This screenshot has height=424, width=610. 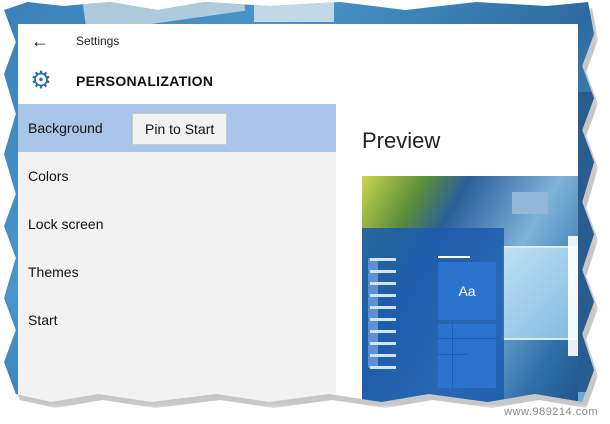 What do you see at coordinates (177, 320) in the screenshot?
I see `sidebar-item-start: Start` at bounding box center [177, 320].